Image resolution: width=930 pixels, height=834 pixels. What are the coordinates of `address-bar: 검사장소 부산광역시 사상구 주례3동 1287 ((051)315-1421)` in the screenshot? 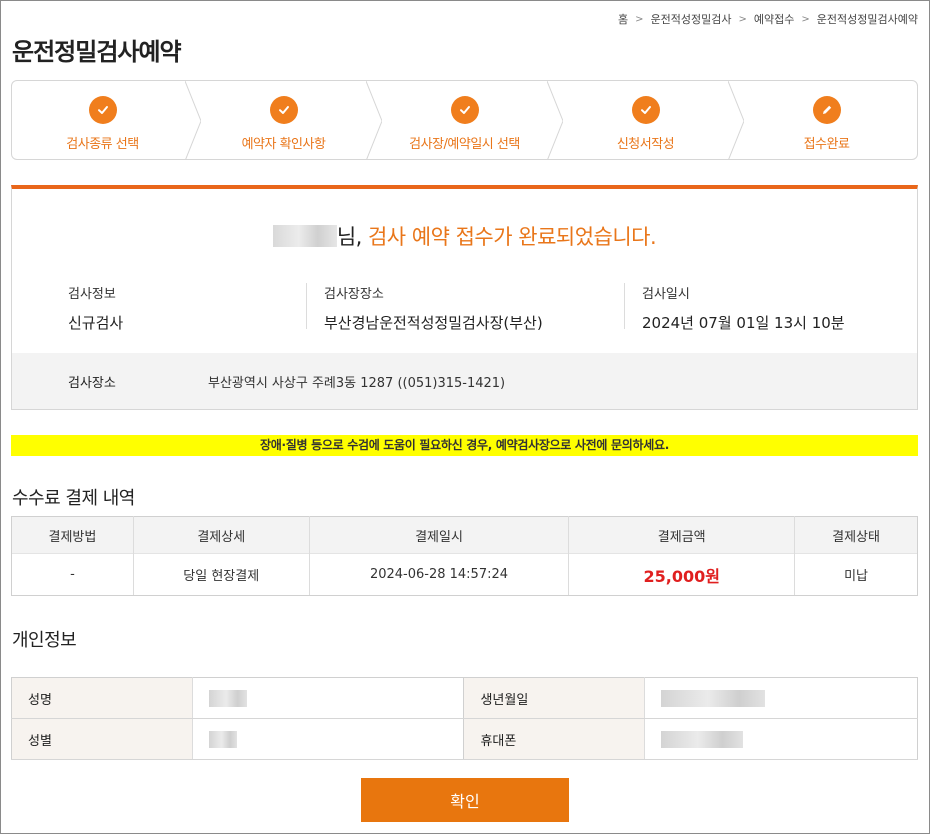 It's located at (464, 381).